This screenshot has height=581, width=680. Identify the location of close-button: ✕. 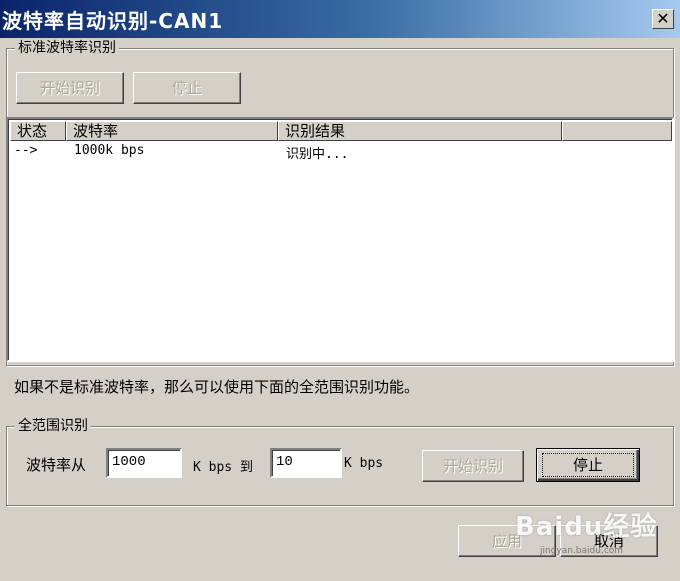
(663, 19).